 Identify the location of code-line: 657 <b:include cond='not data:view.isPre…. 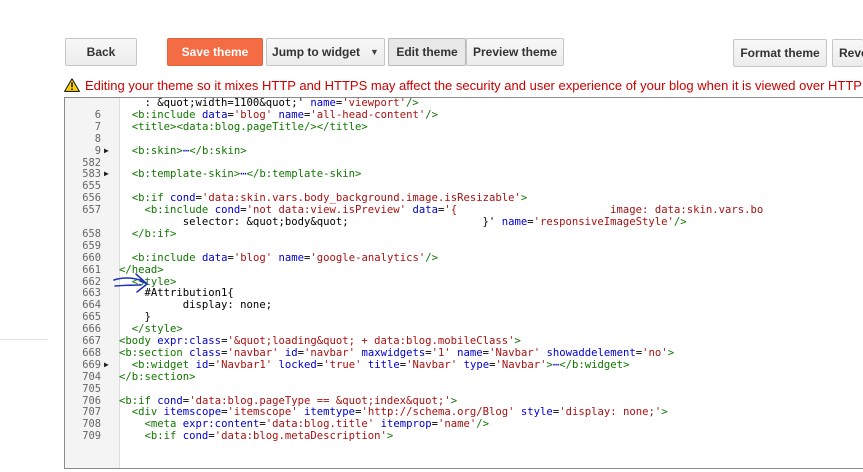
(464, 210).